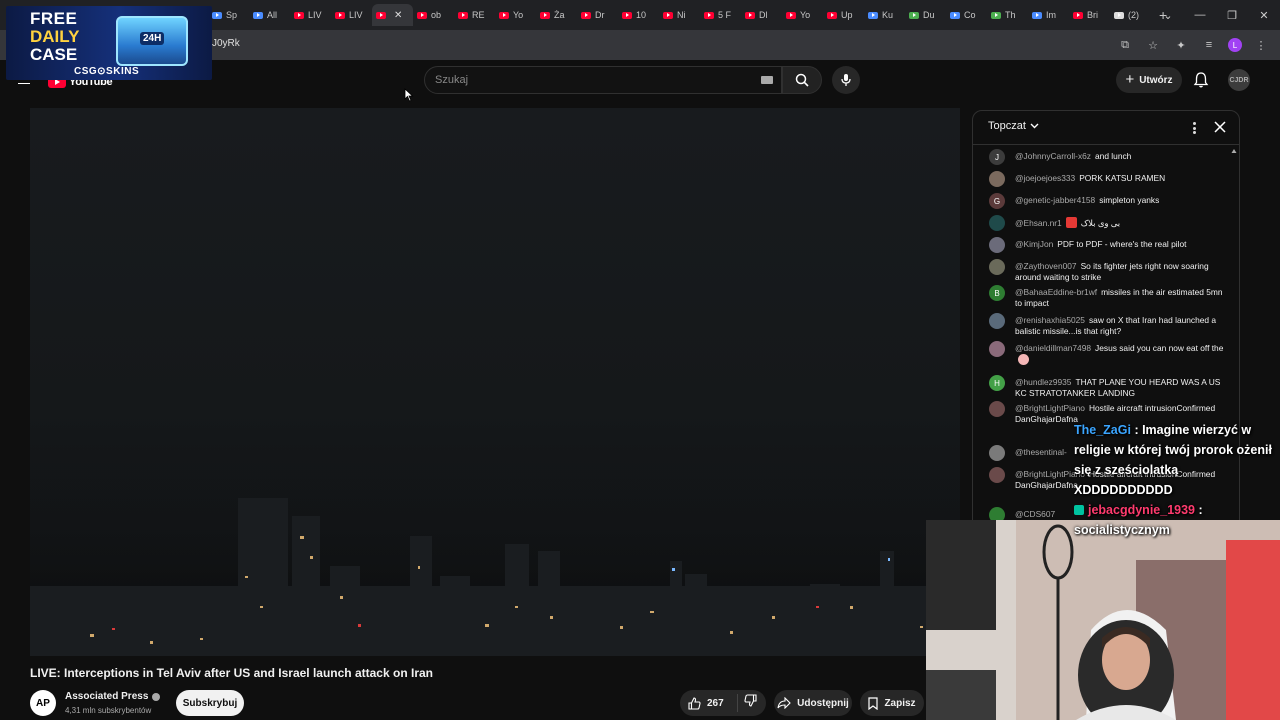 This screenshot has height=720, width=1280. Describe the element at coordinates (1122, 178) in the screenshot. I see `chat-text: PORK KATSU RAMEN` at that location.